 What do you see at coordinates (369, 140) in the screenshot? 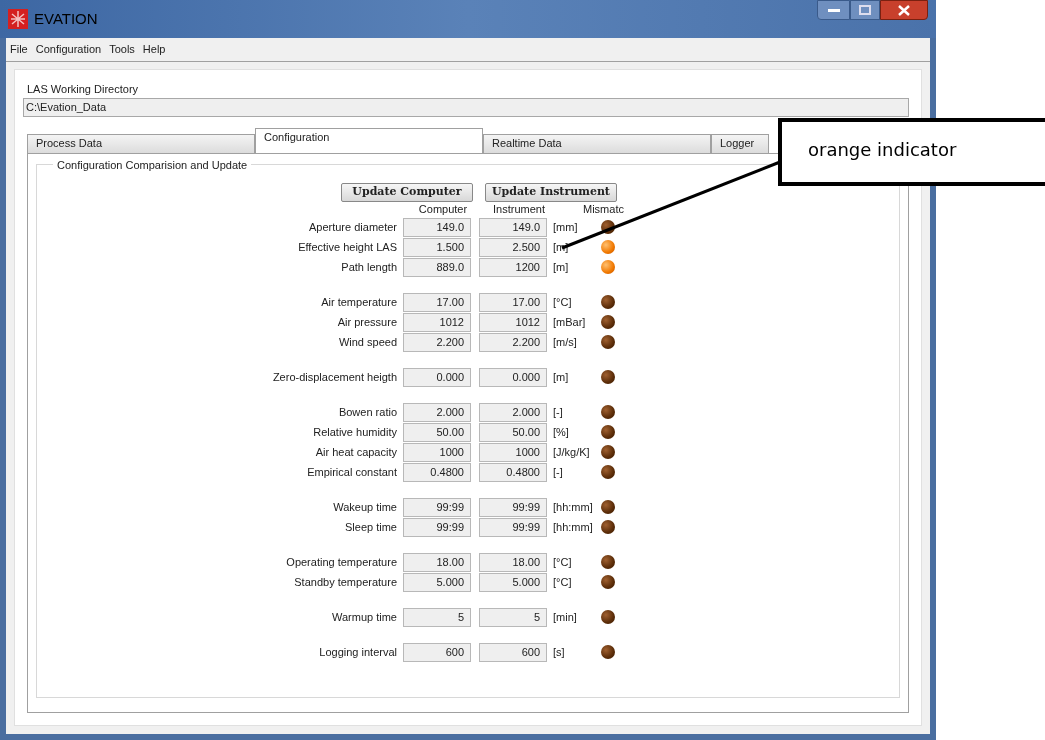
I see `tab: Configuration` at bounding box center [369, 140].